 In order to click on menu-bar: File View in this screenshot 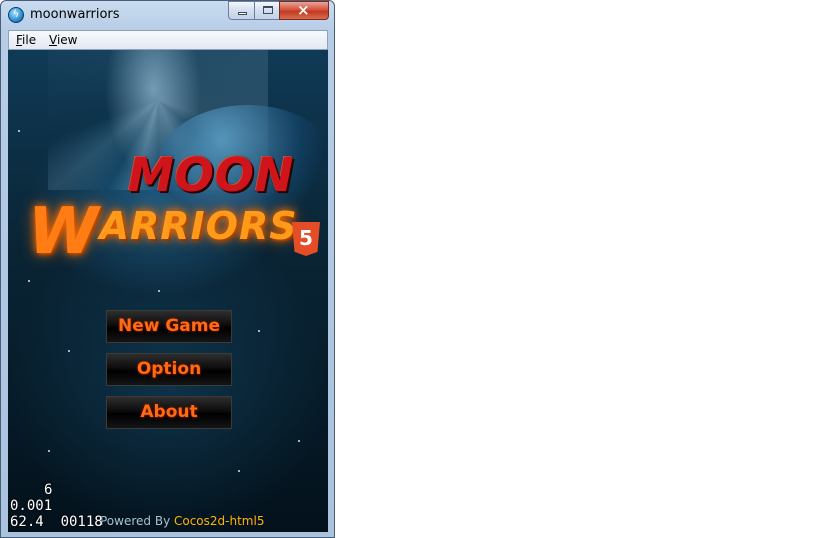, I will do `click(168, 40)`.